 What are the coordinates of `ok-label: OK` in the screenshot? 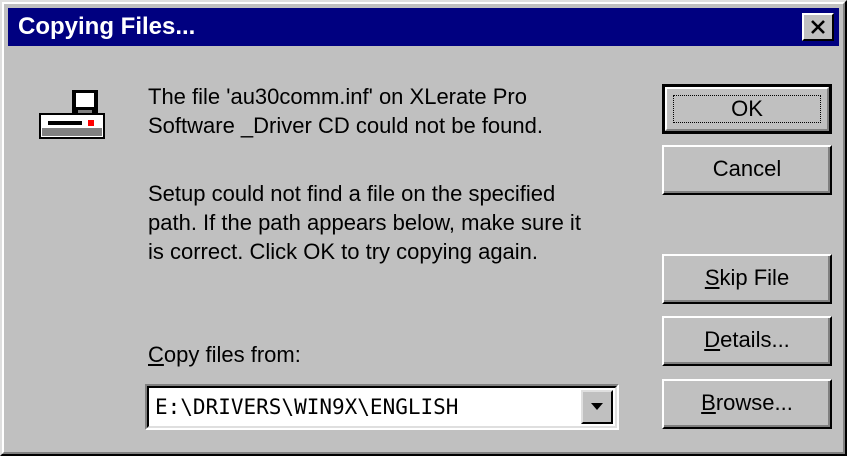 It's located at (747, 108).